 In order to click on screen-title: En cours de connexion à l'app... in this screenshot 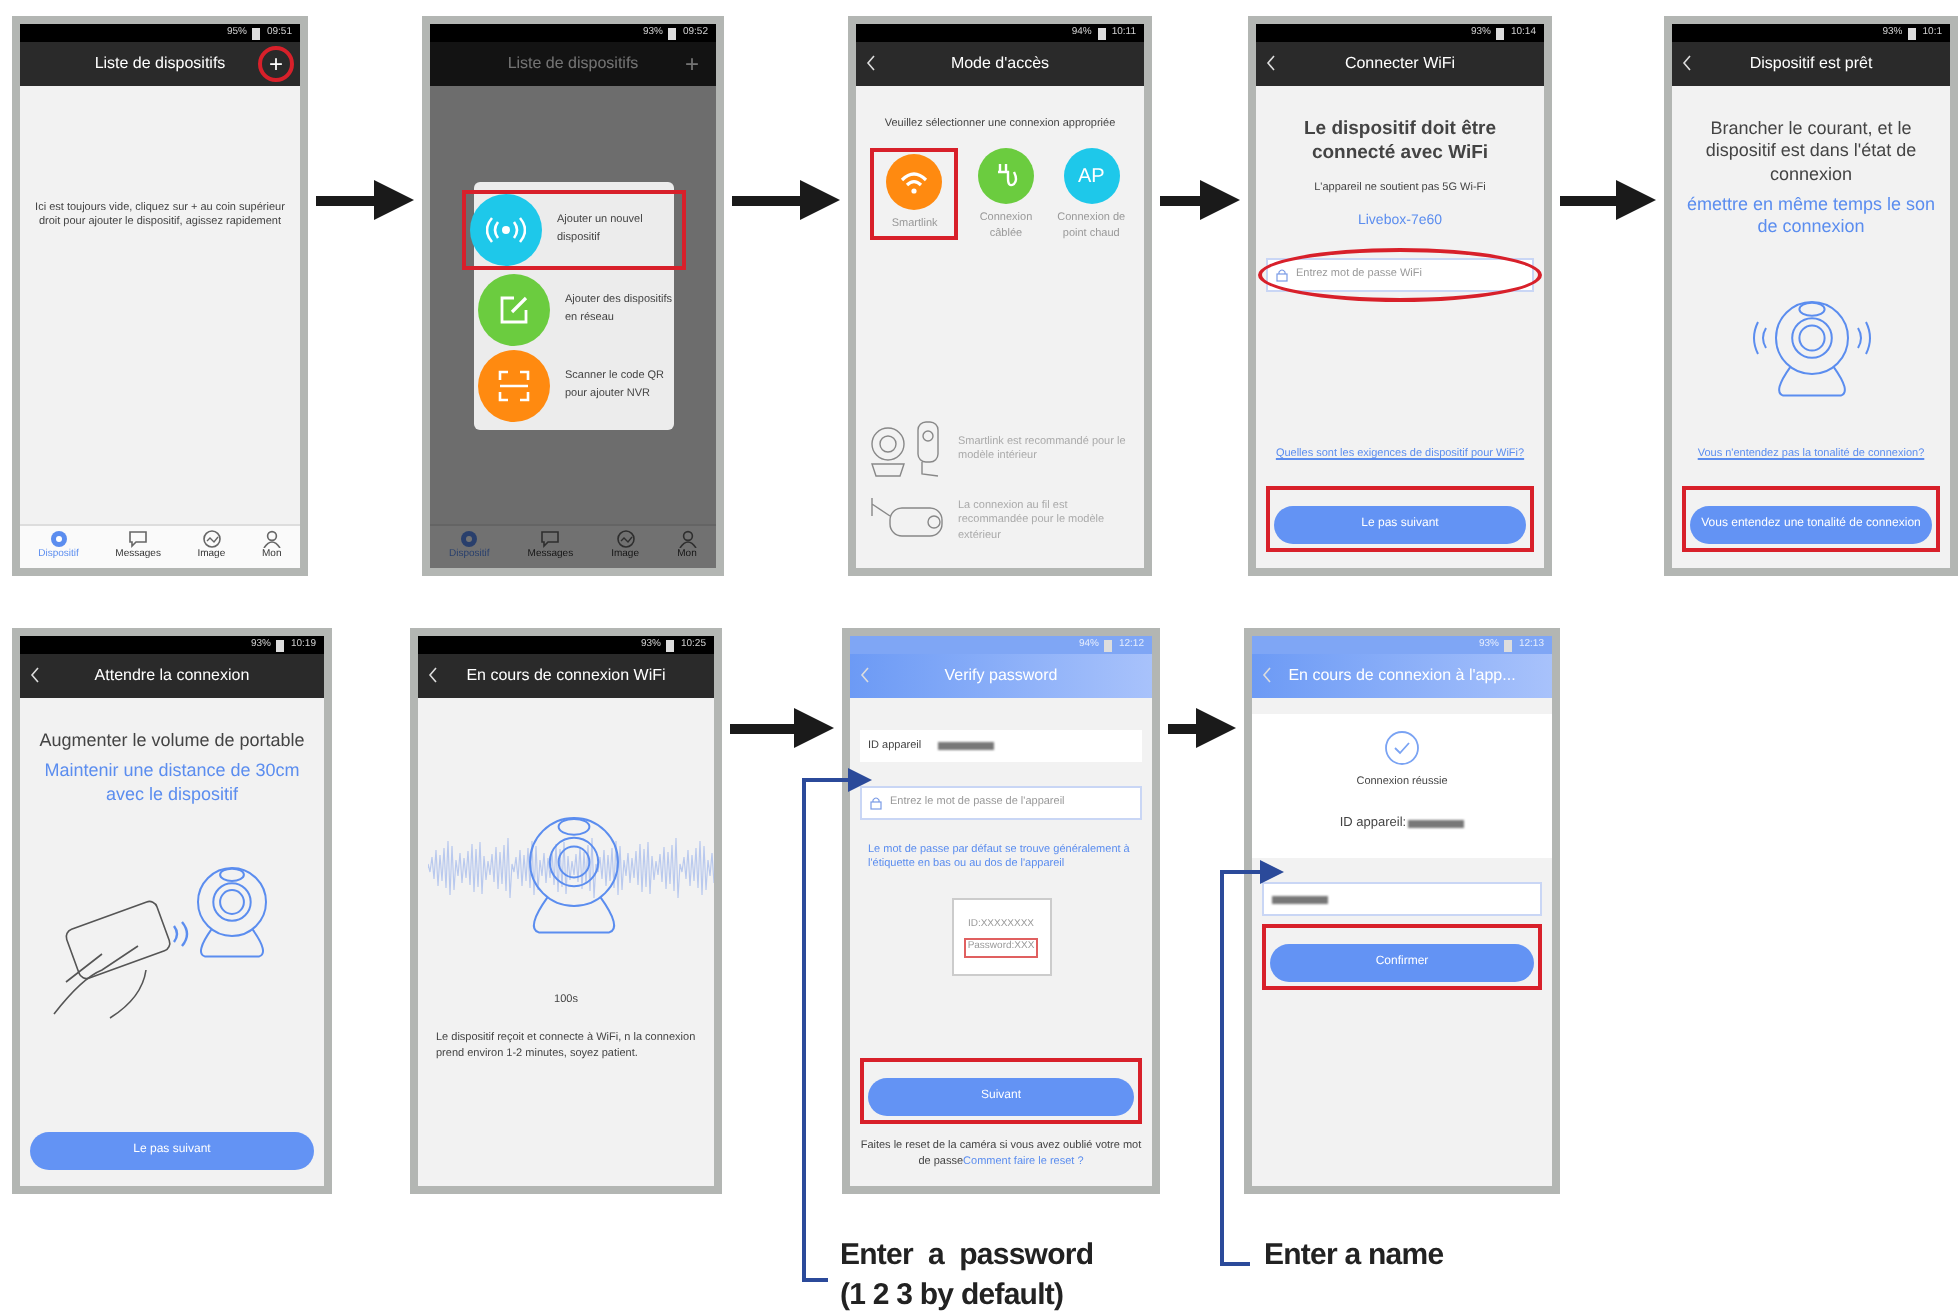, I will do `click(1402, 676)`.